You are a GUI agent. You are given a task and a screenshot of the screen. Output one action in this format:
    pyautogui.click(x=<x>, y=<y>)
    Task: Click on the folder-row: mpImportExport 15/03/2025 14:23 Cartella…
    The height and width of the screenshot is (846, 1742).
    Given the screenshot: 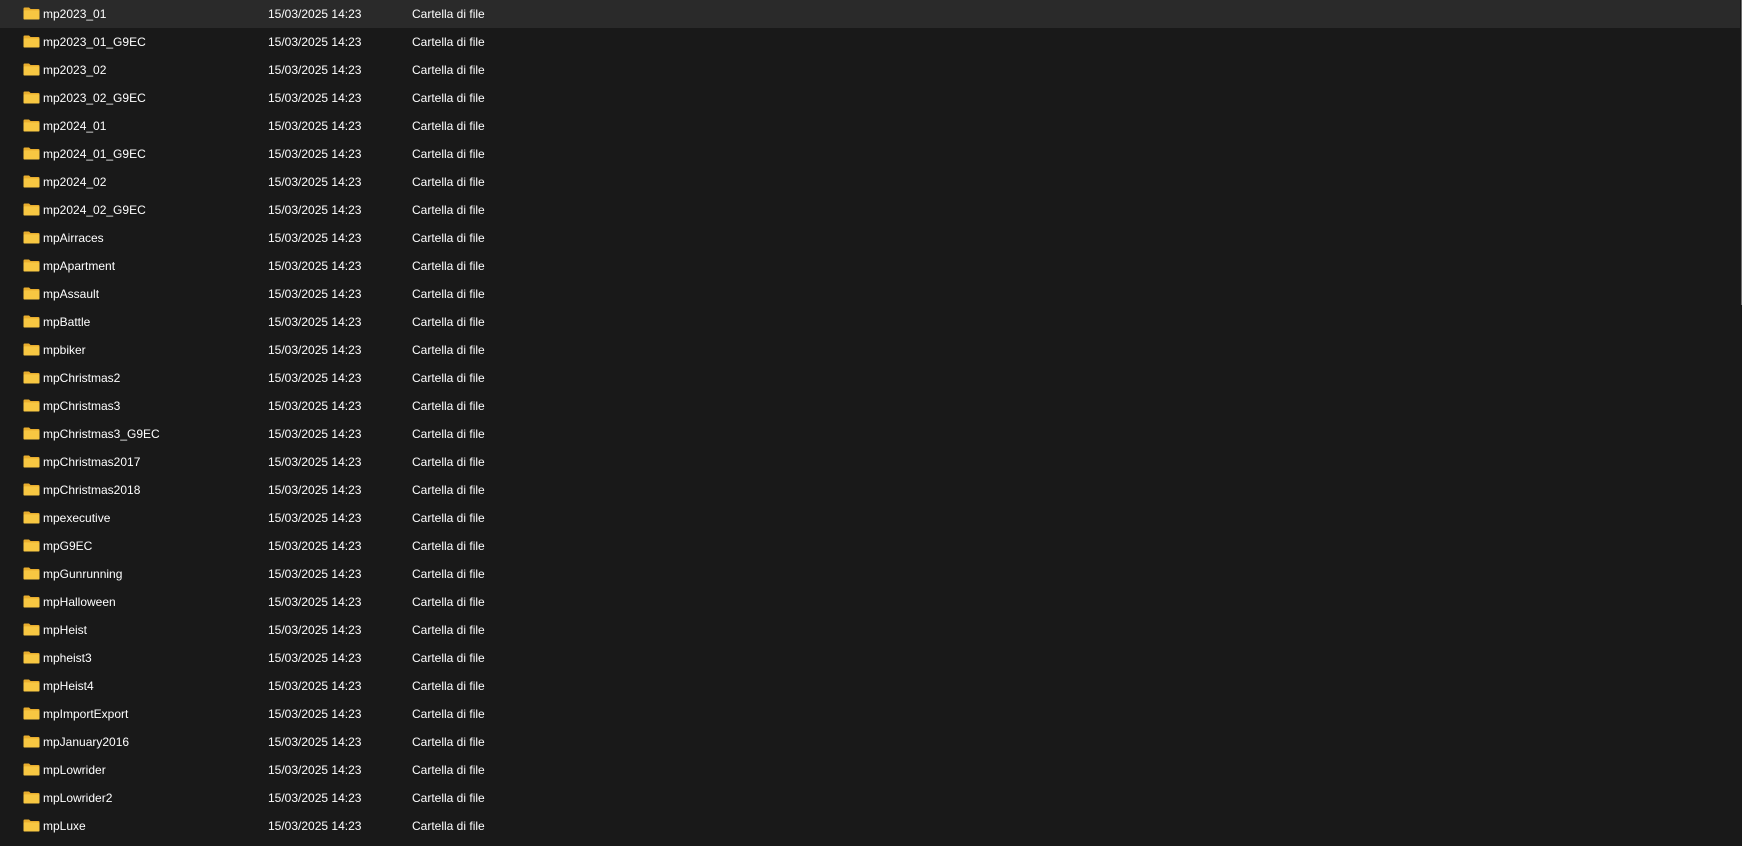 What is the action you would take?
    pyautogui.click(x=870, y=714)
    